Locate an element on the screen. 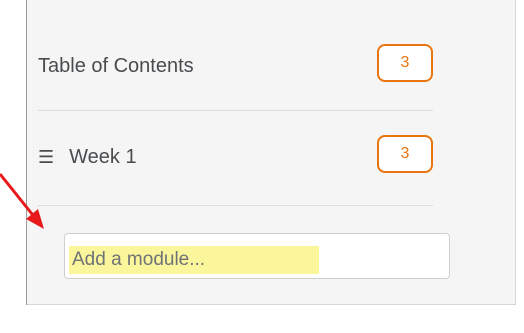 The height and width of the screenshot is (333, 524). module-count-badge: 3 is located at coordinates (405, 154).